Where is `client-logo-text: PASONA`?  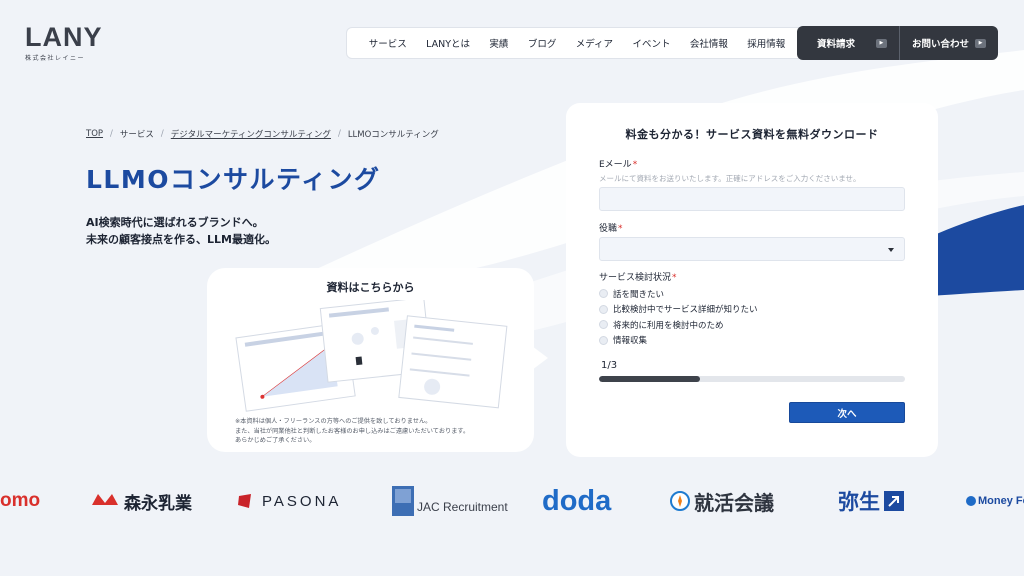 client-logo-text: PASONA is located at coordinates (302, 501).